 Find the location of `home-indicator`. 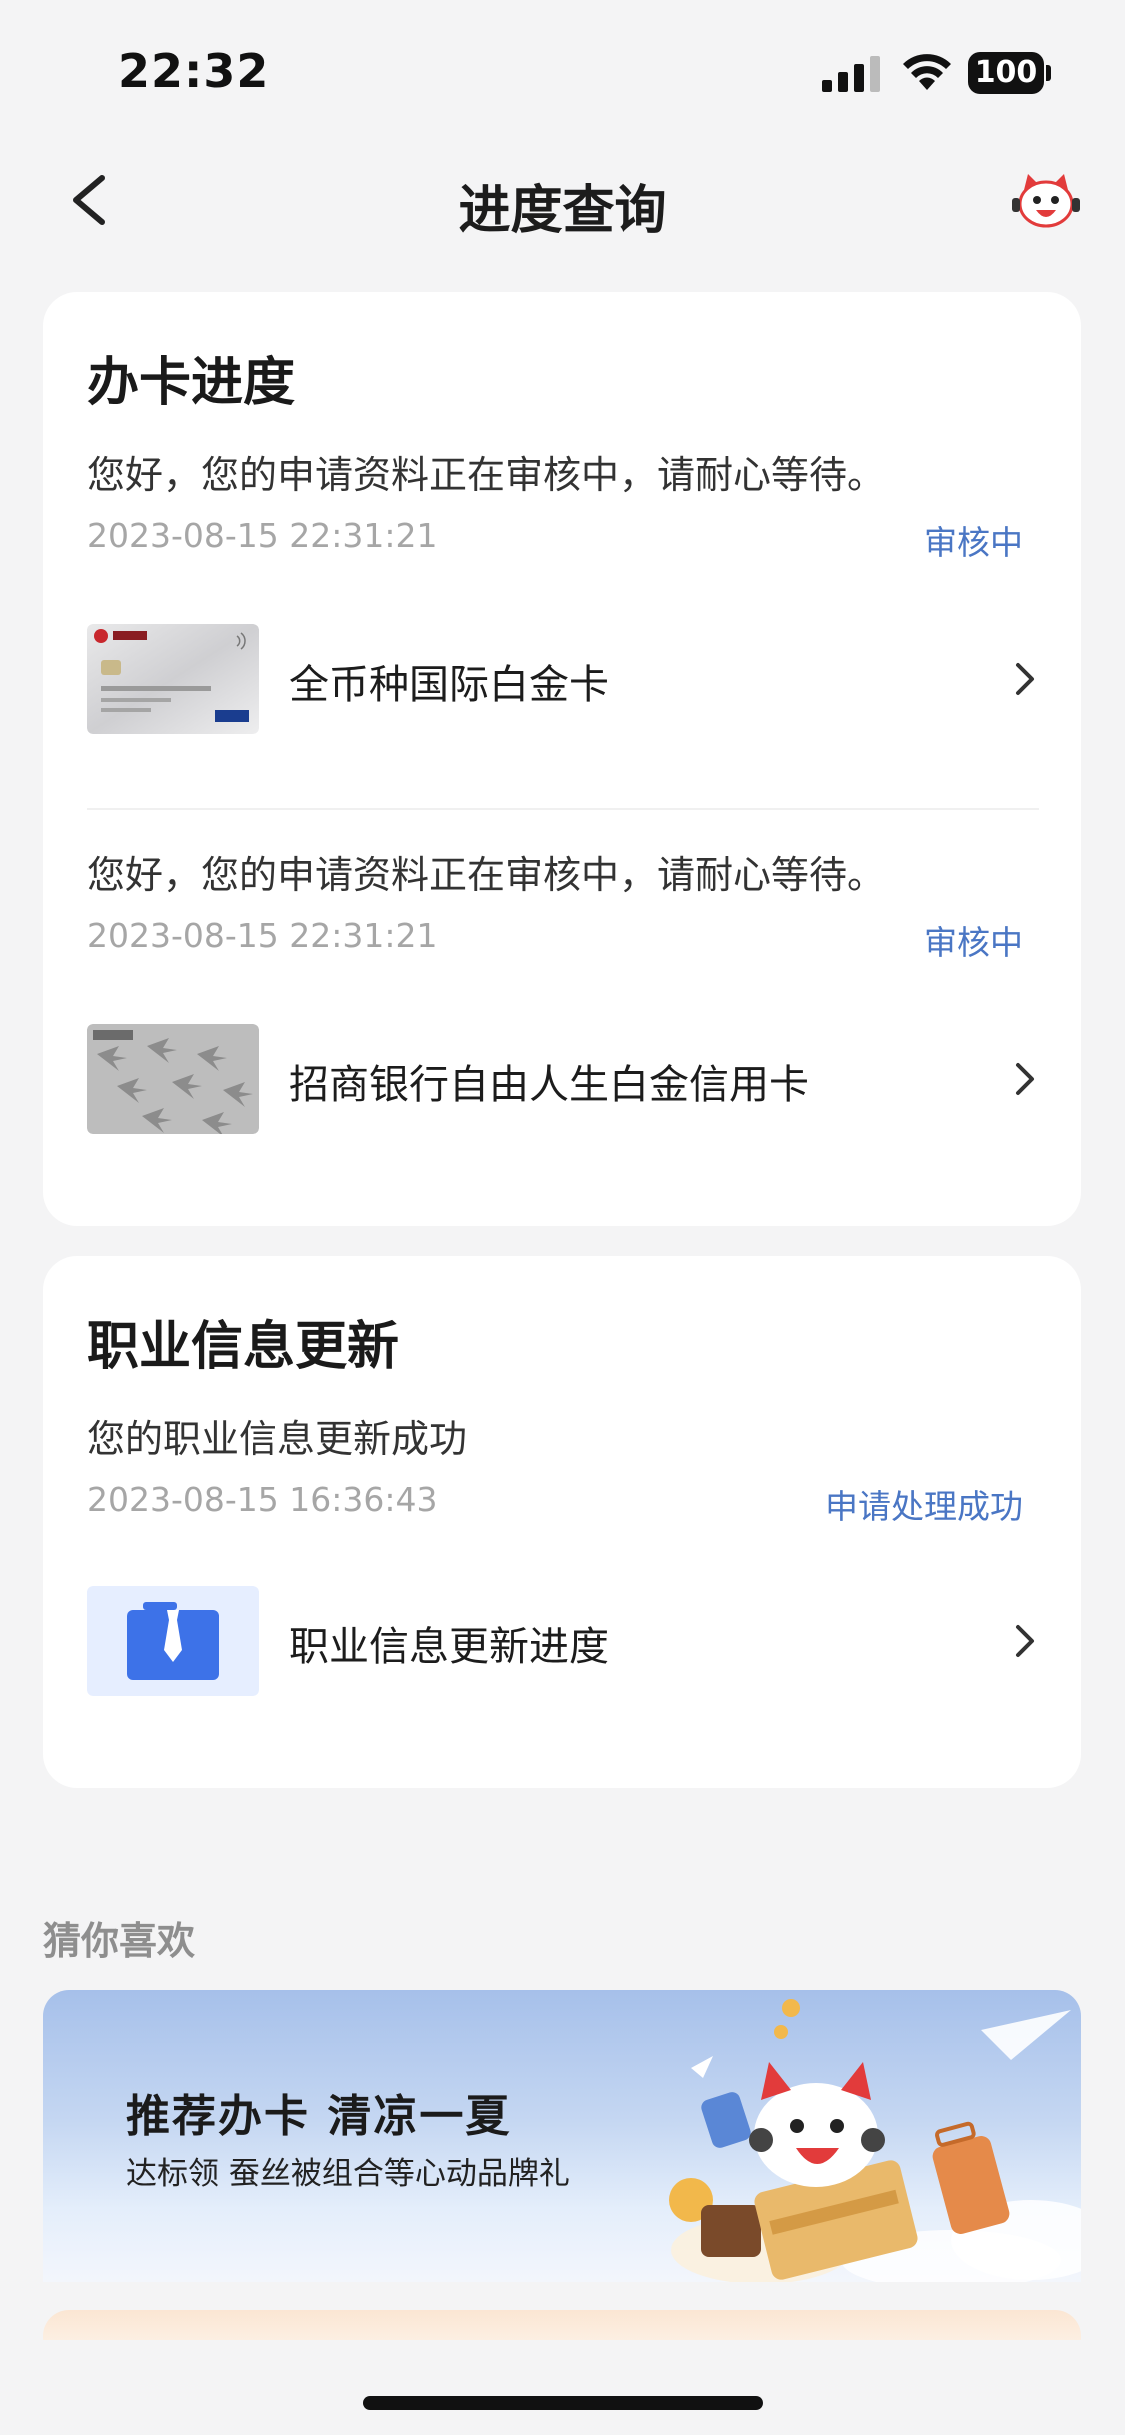

home-indicator is located at coordinates (563, 2403).